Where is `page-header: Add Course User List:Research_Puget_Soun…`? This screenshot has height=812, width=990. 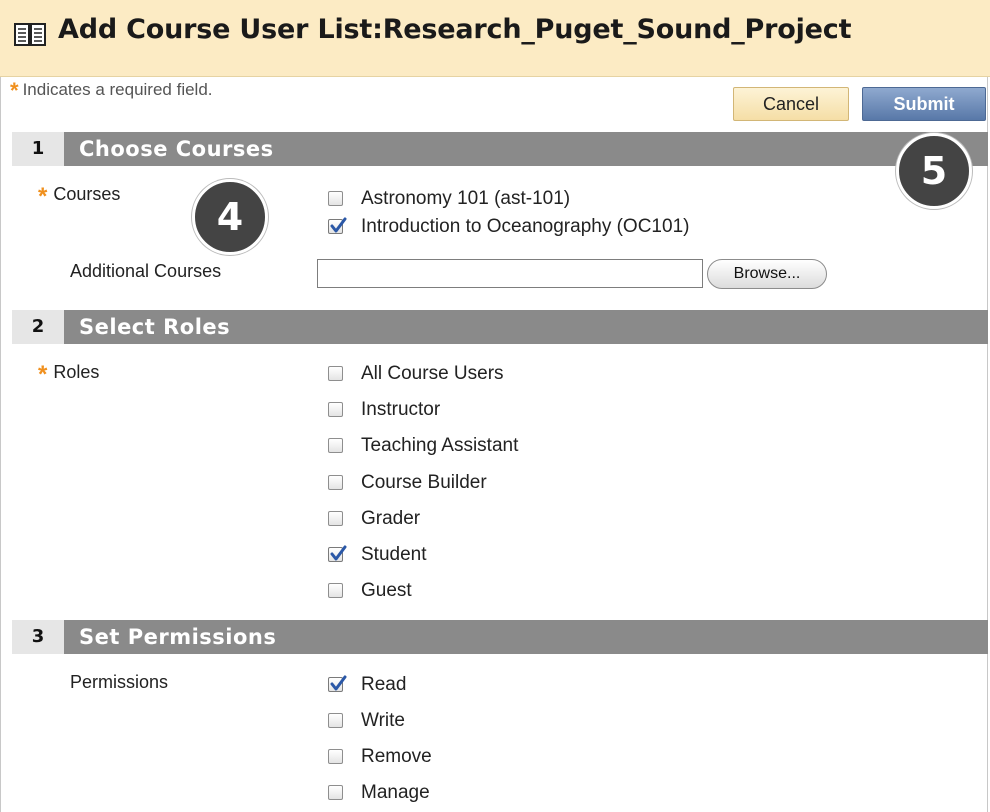
page-header: Add Course User List:Research_Puget_Soun… is located at coordinates (495, 38).